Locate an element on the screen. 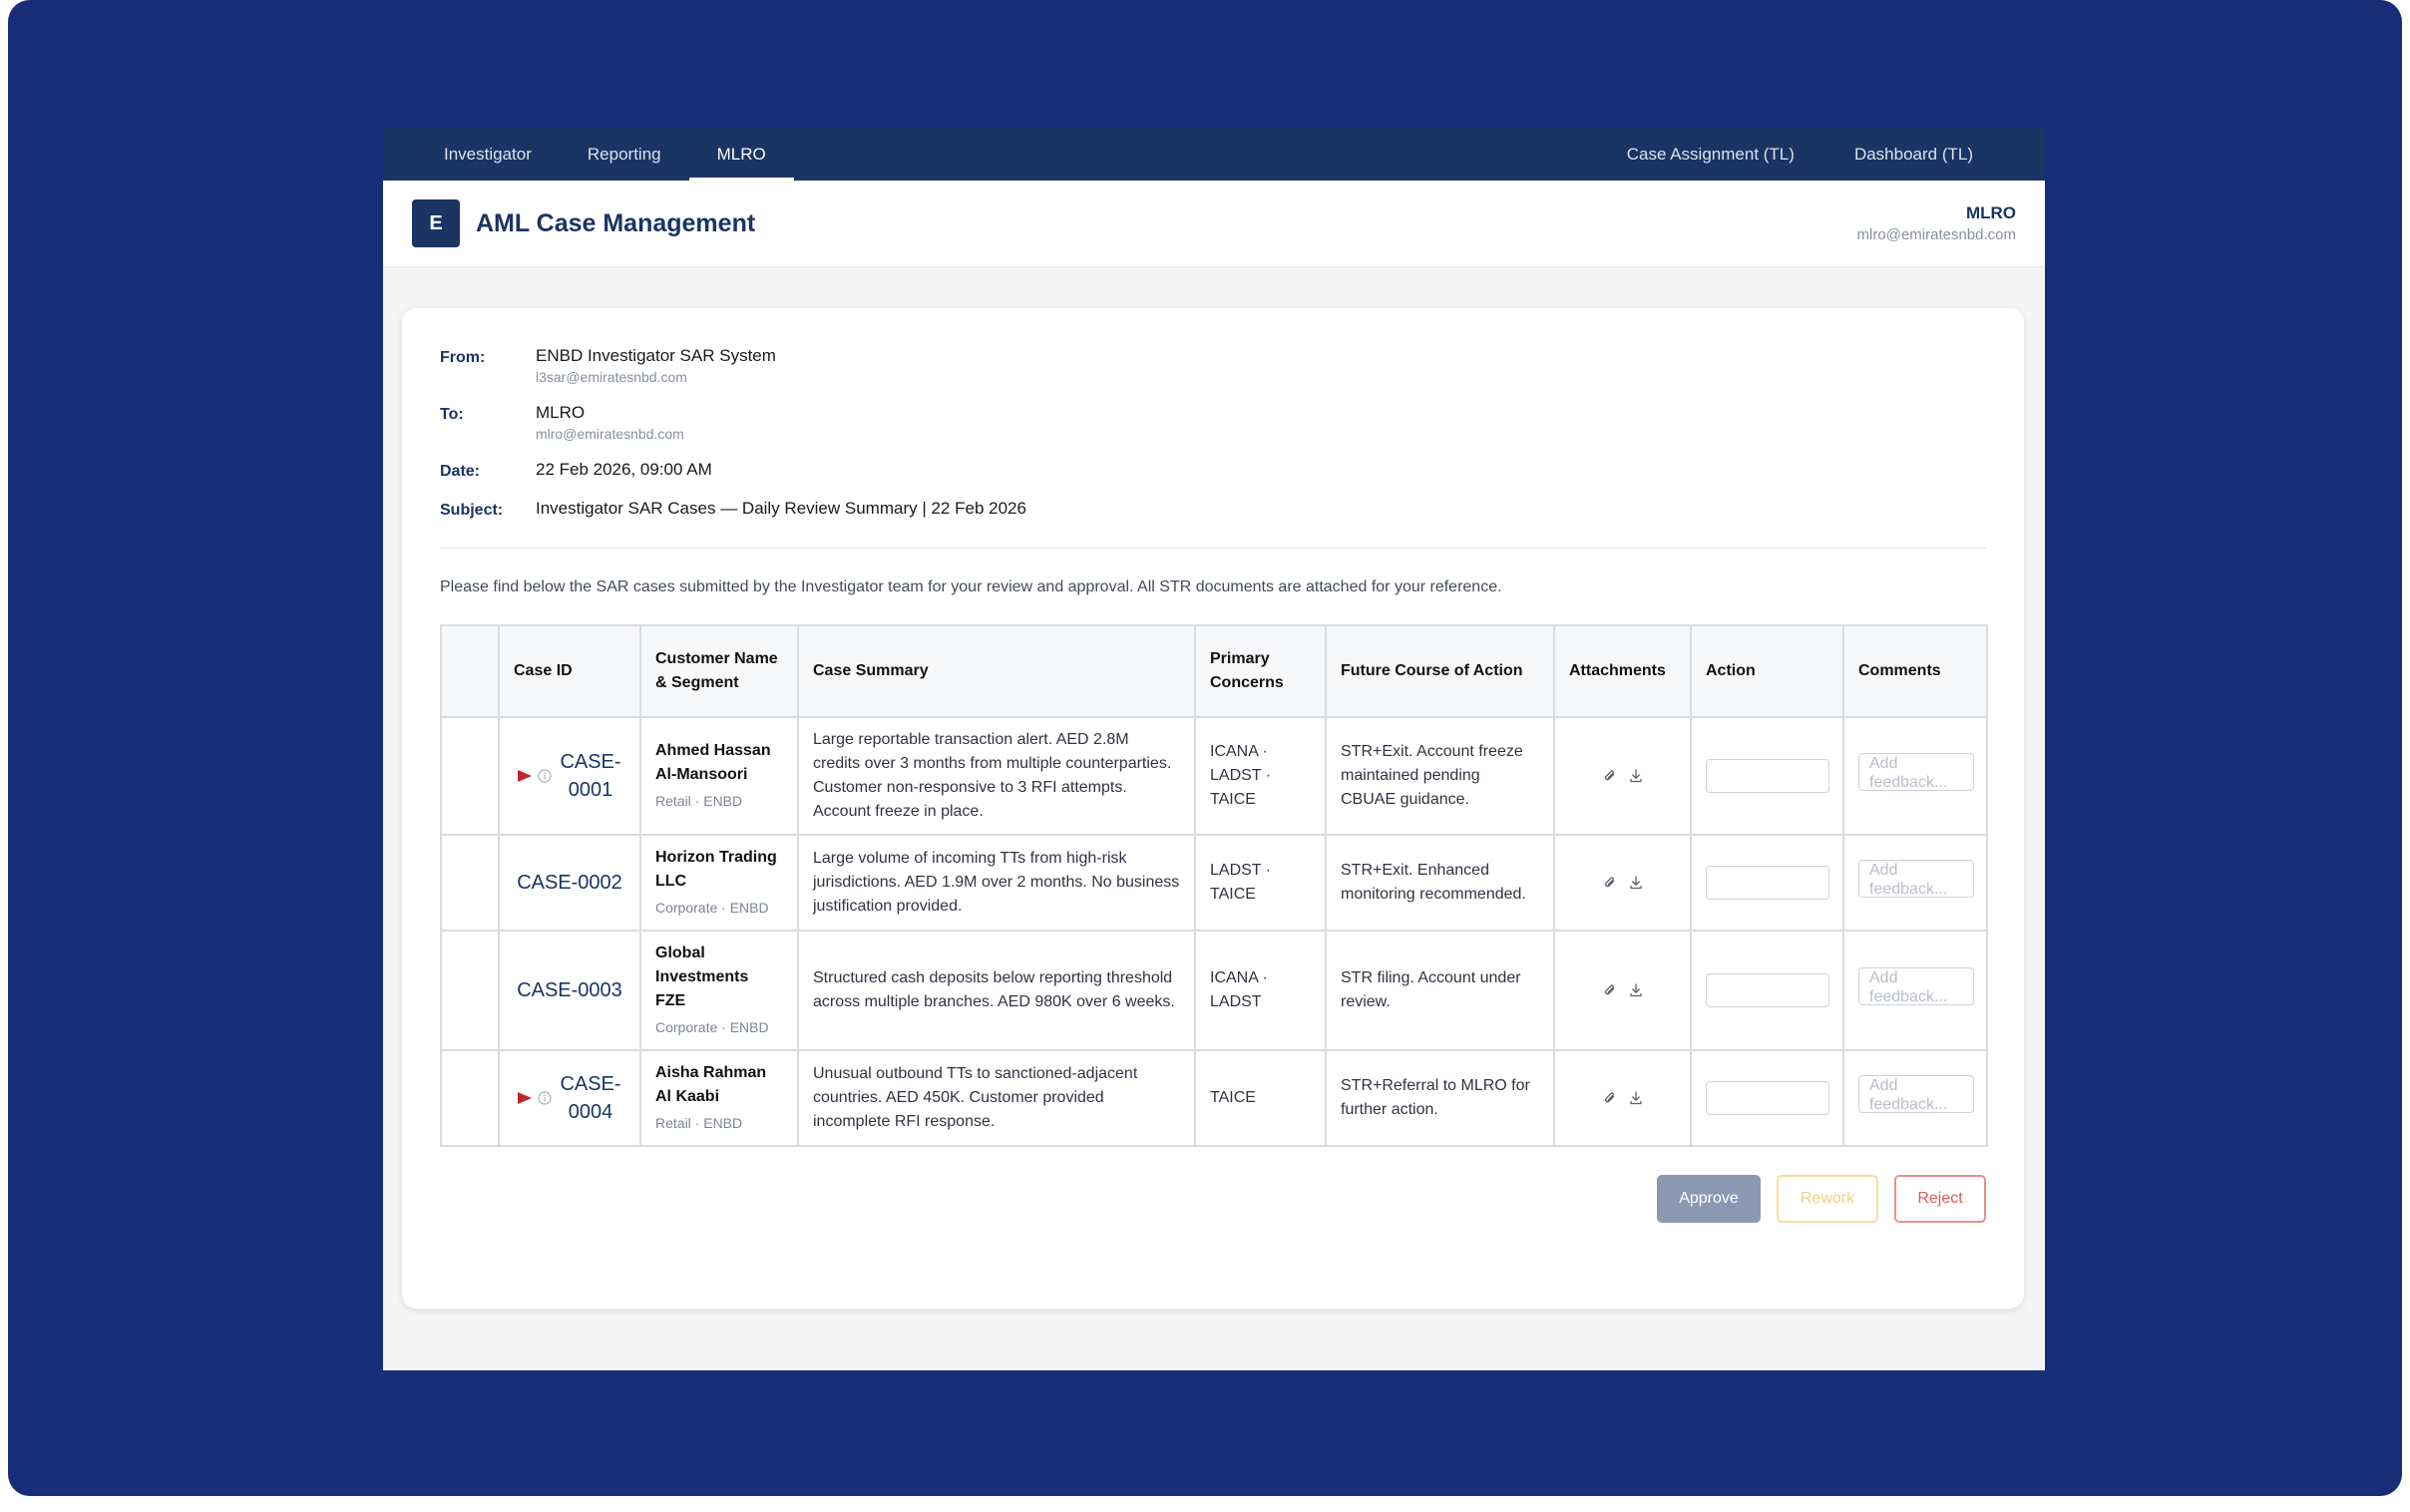 The width and height of the screenshot is (2410, 1512). divider is located at coordinates (1213, 548).